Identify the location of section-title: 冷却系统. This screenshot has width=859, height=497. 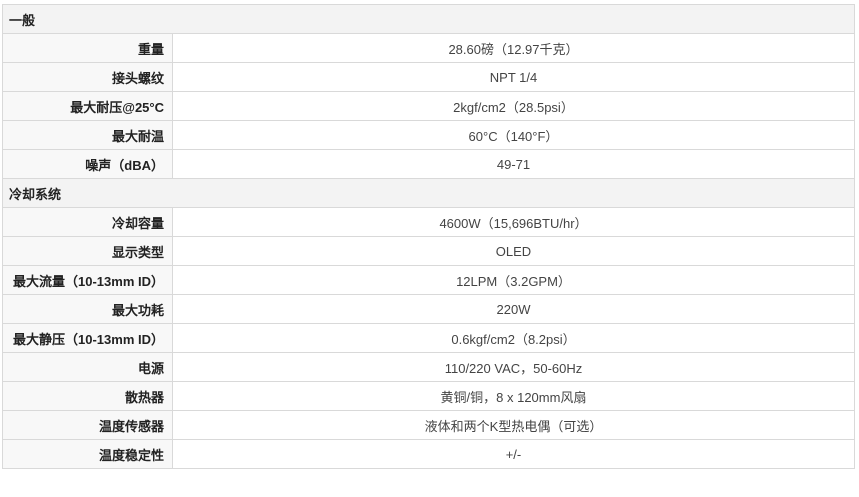
(428, 193).